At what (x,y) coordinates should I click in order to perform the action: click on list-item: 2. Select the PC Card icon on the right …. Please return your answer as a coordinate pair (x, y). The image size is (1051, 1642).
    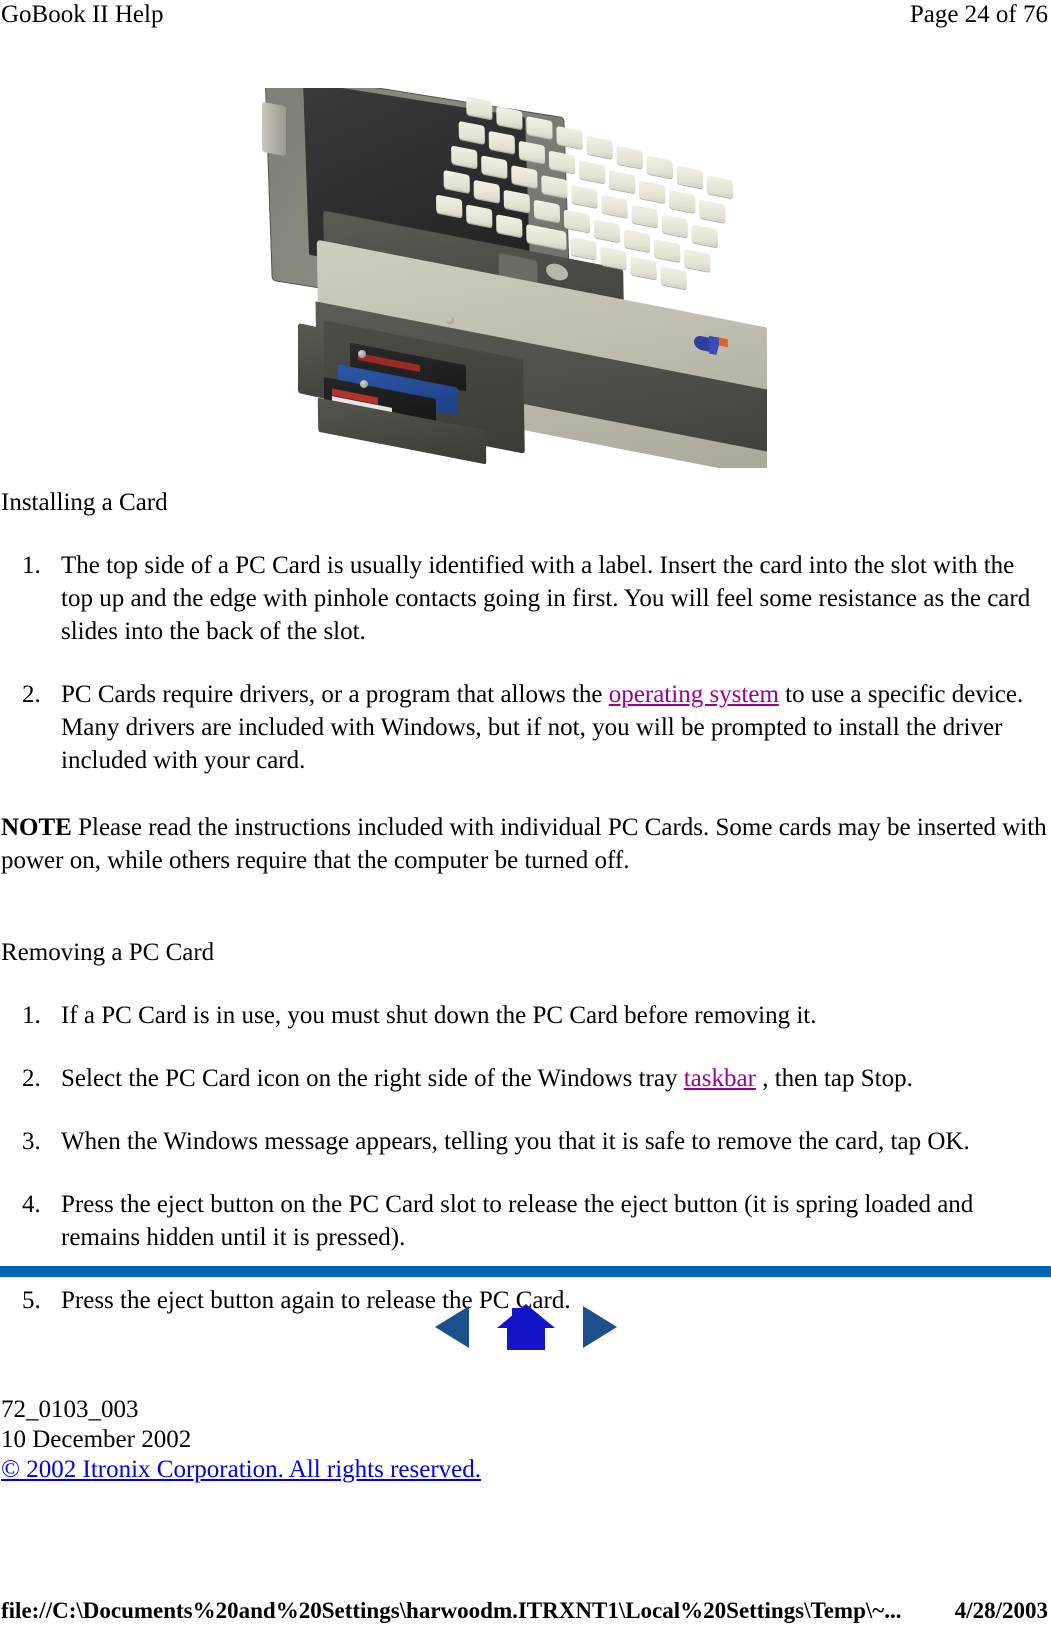
    Looking at the image, I should click on (525, 1078).